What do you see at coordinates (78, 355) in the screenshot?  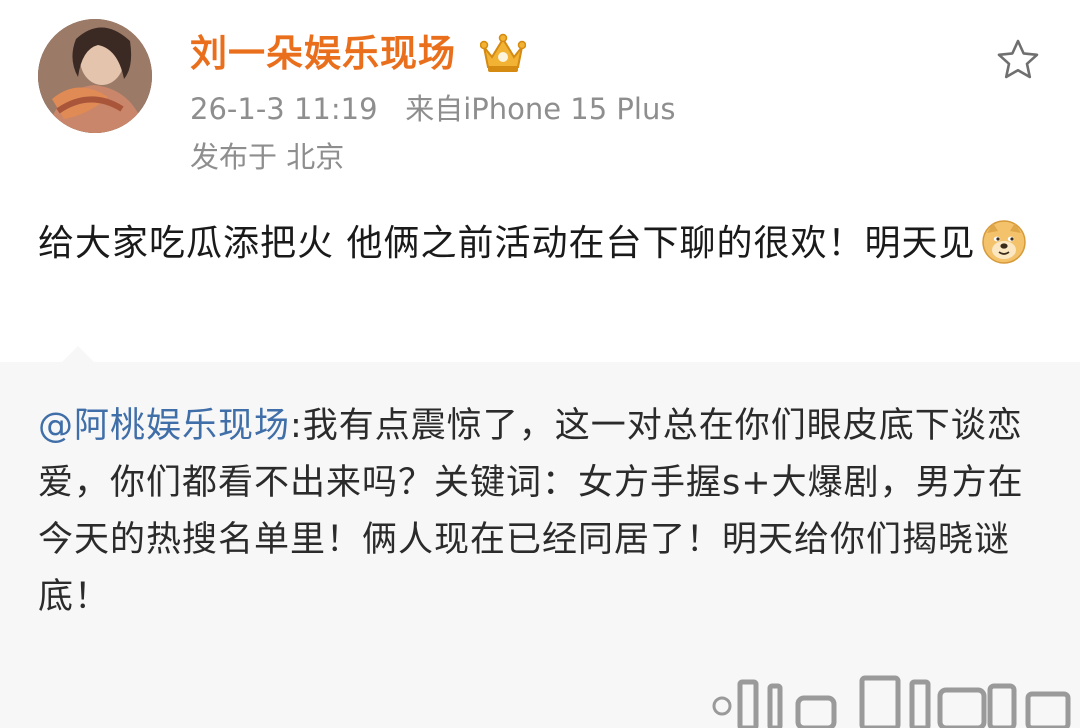 I see `repost-pointer` at bounding box center [78, 355].